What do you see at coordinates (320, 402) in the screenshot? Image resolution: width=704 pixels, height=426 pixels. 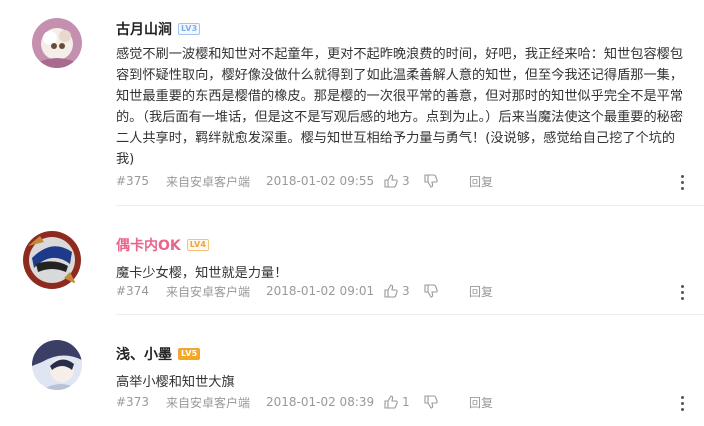 I see `timestamp: 2018-01-02 08:39` at bounding box center [320, 402].